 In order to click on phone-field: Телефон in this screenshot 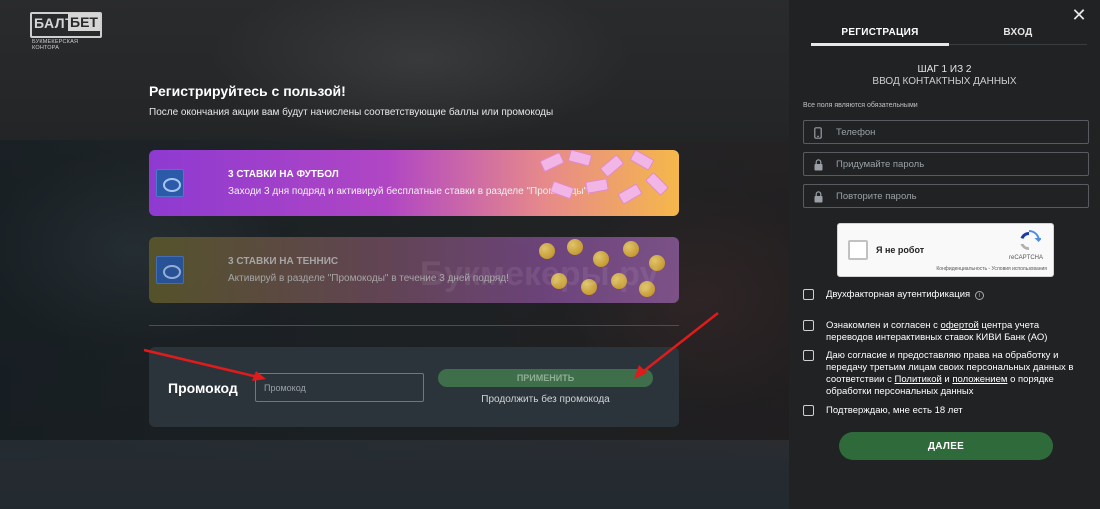, I will do `click(946, 132)`.